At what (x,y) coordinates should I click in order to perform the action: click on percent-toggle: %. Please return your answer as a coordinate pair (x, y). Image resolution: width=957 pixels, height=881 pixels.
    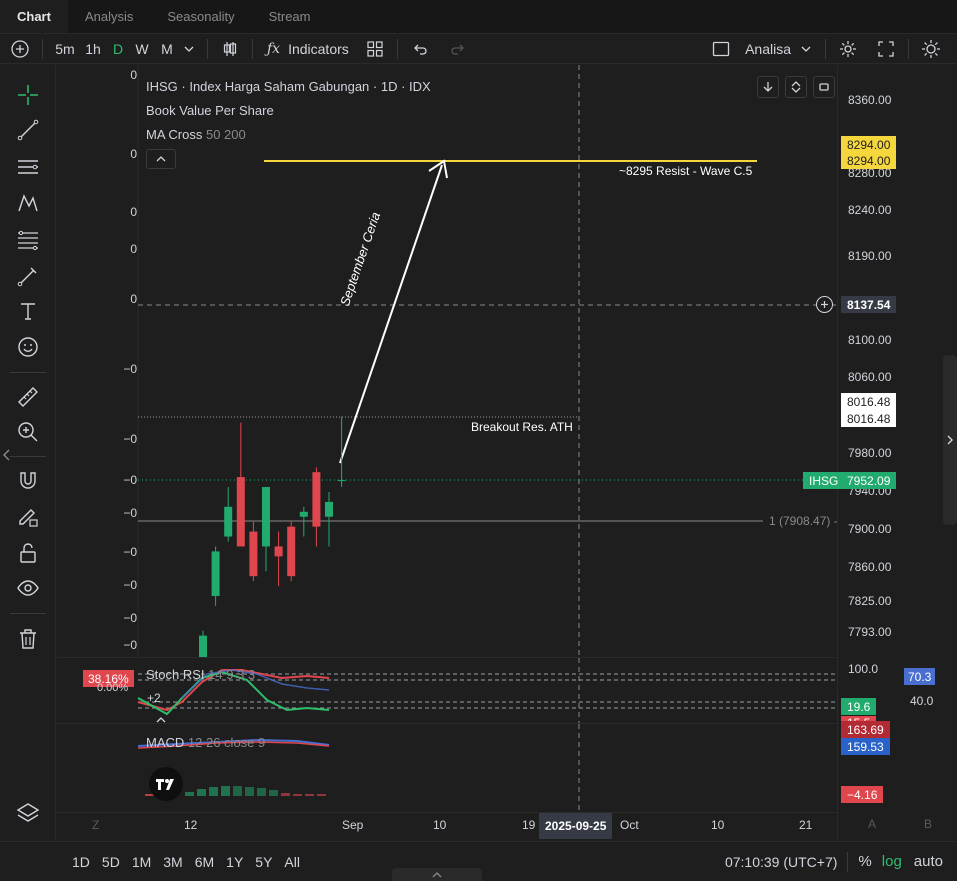
    Looking at the image, I should click on (864, 861).